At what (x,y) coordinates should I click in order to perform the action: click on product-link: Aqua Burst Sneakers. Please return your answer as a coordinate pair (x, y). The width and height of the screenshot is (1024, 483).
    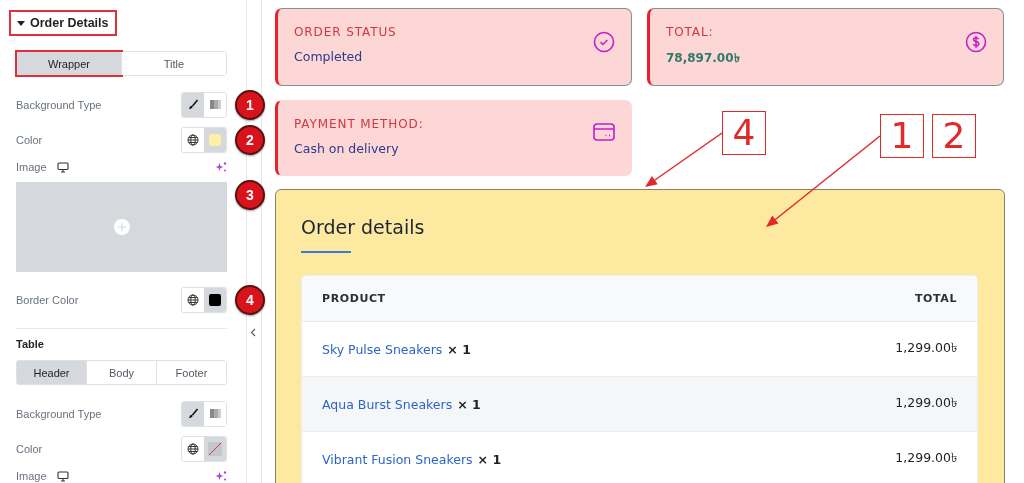
    Looking at the image, I should click on (387, 404).